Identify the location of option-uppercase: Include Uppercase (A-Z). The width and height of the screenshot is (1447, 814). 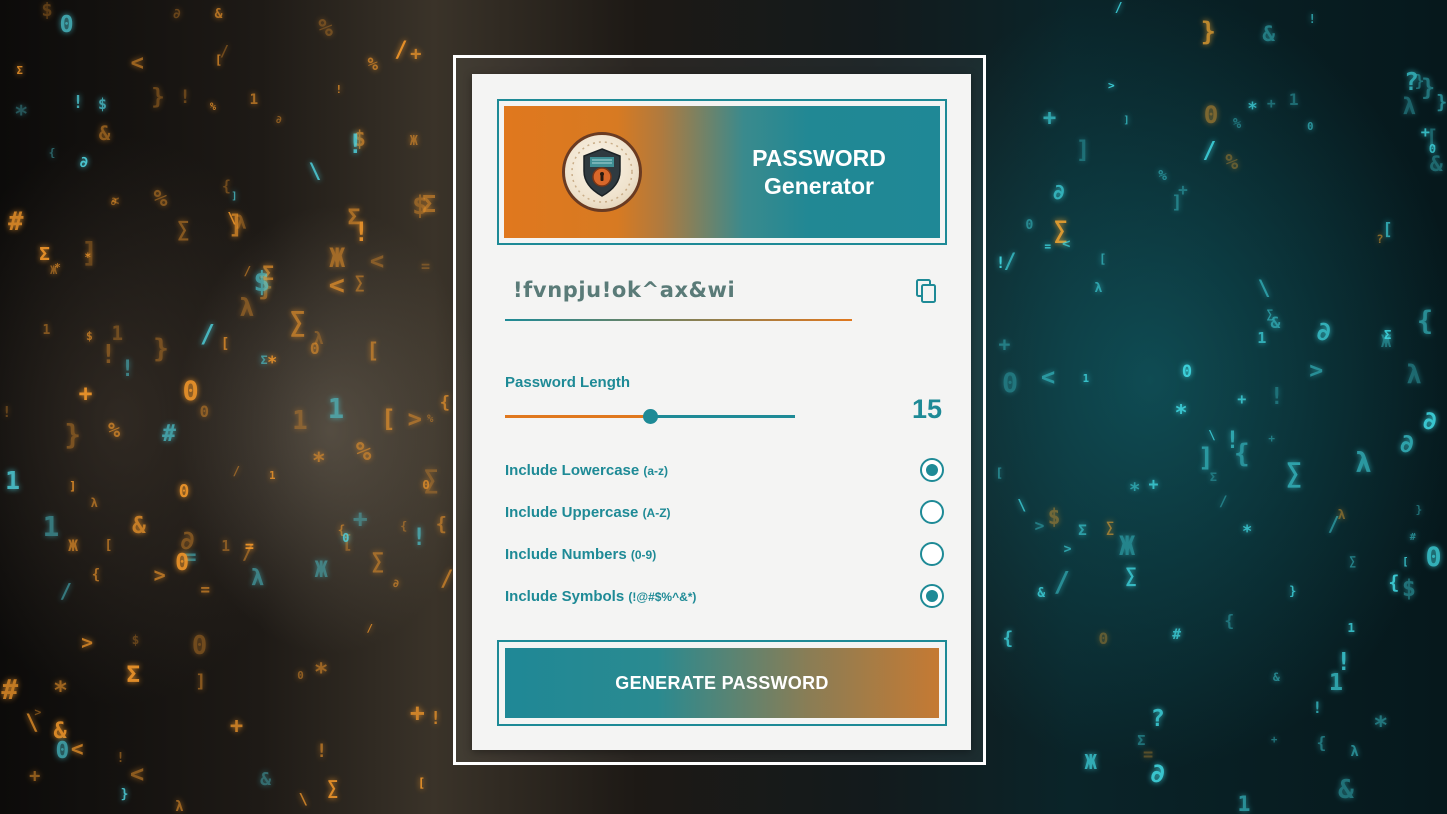
(725, 515).